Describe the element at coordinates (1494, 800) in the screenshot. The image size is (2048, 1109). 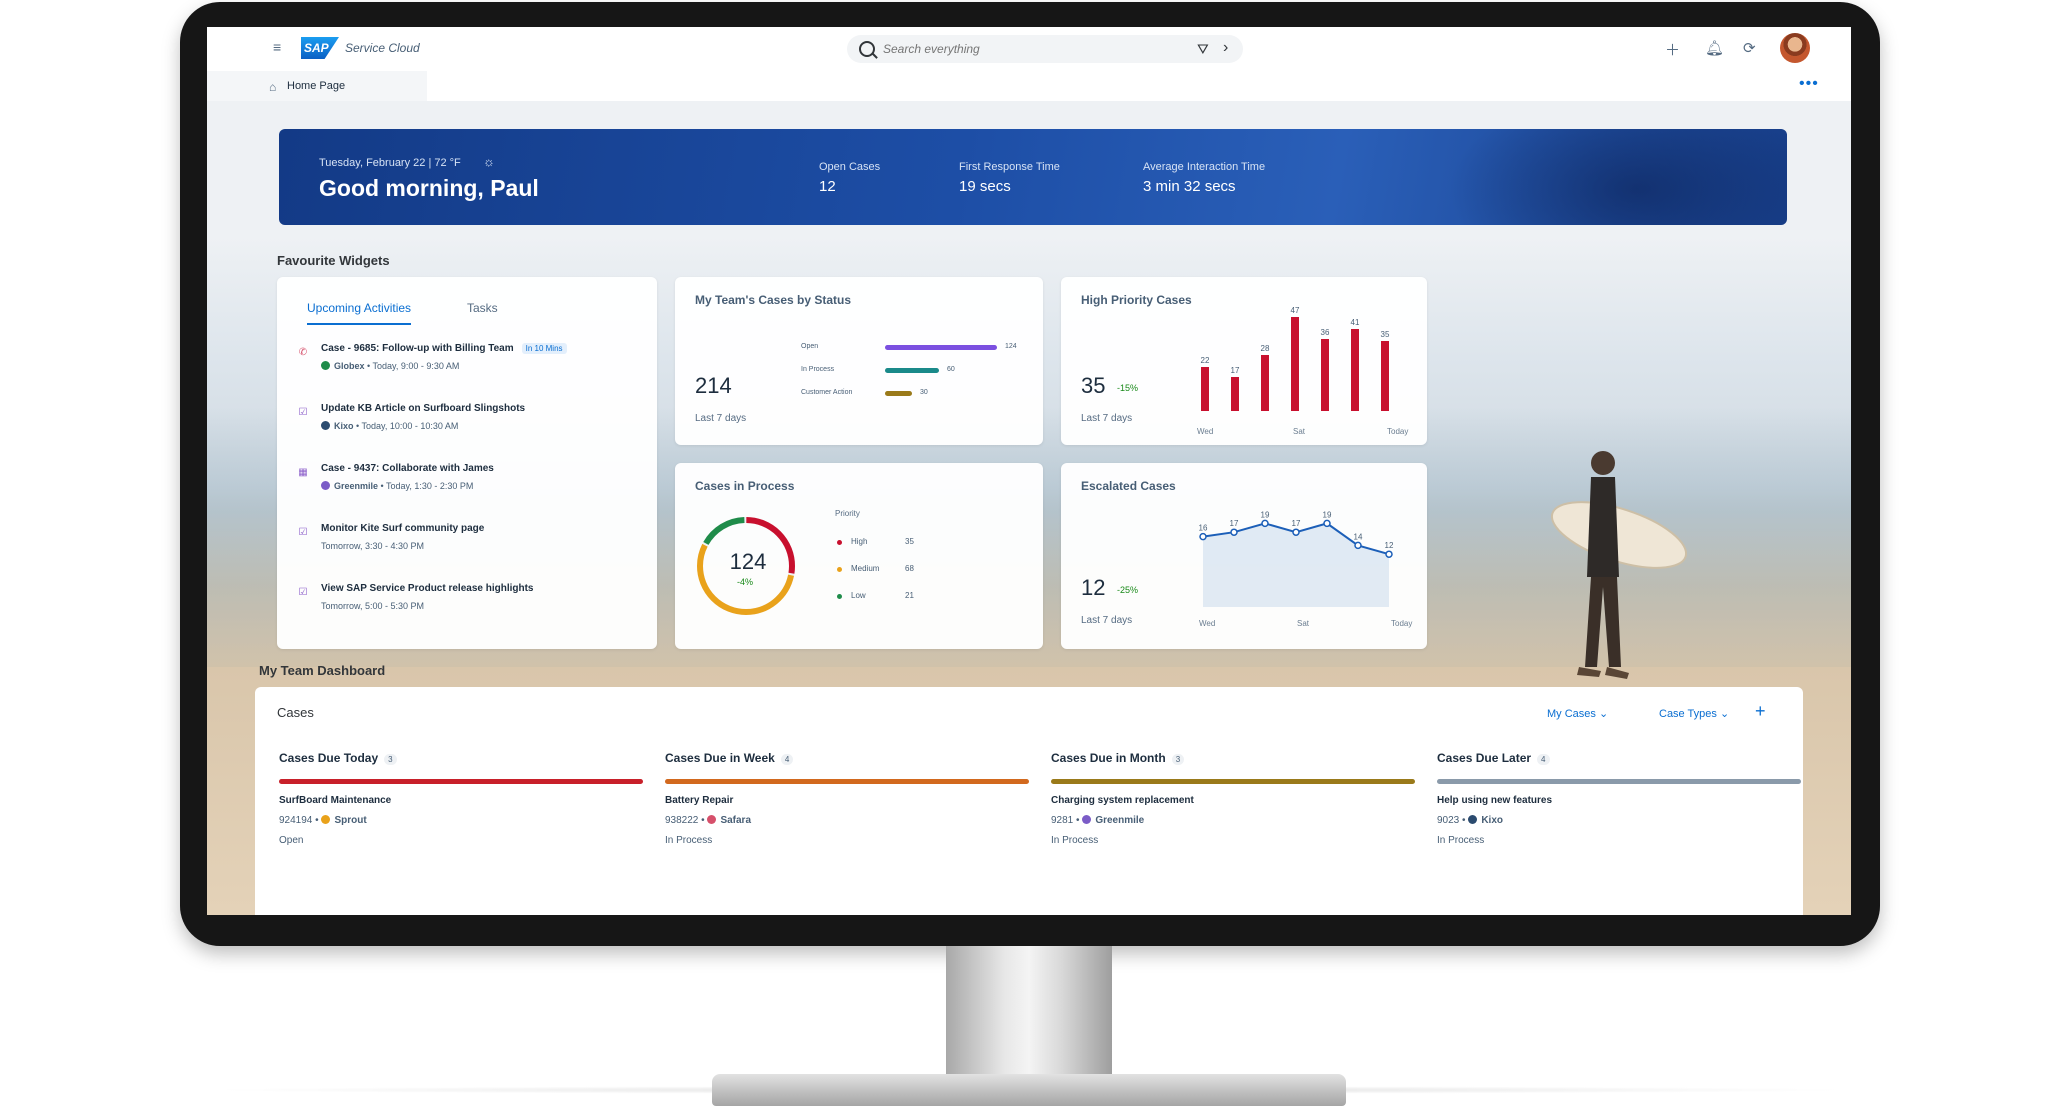
I see `case-title: Help using new features` at that location.